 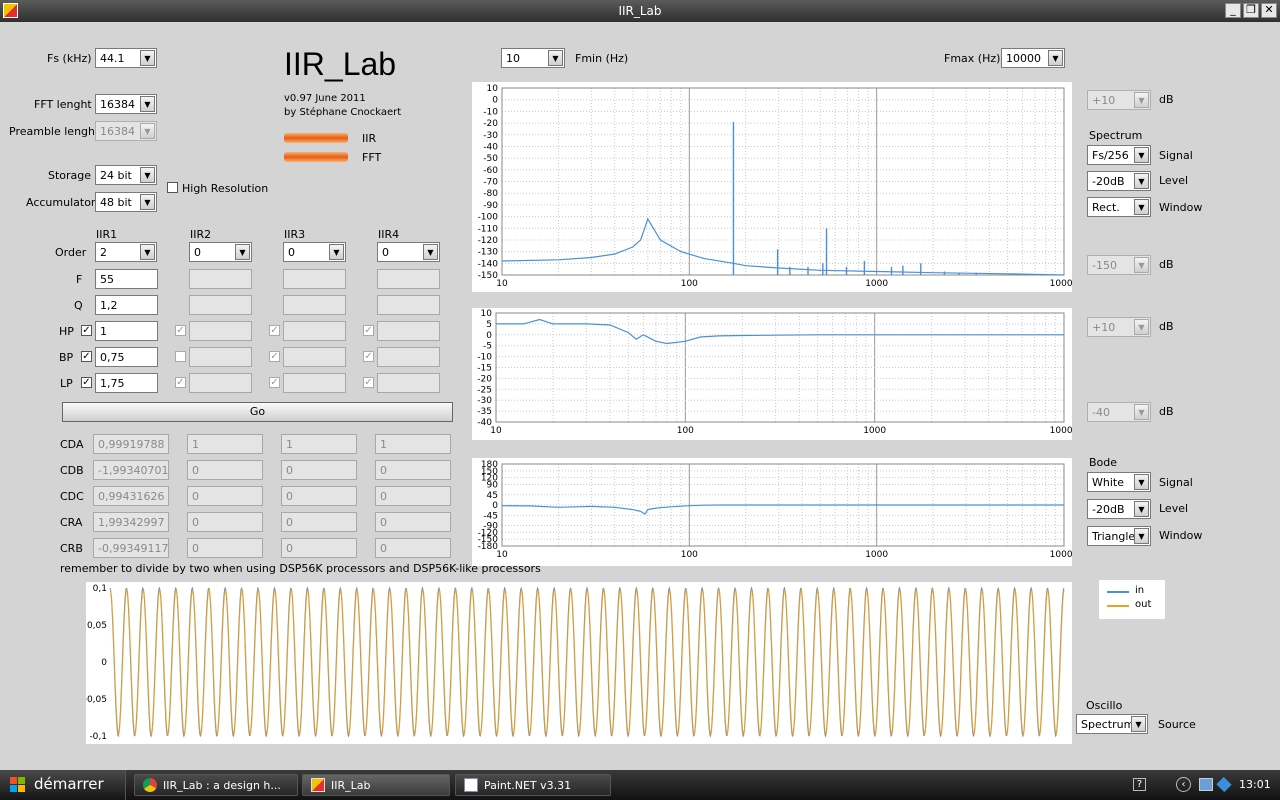 What do you see at coordinates (1033, 58) in the screenshot?
I see `fmax-select: 10000 ▼` at bounding box center [1033, 58].